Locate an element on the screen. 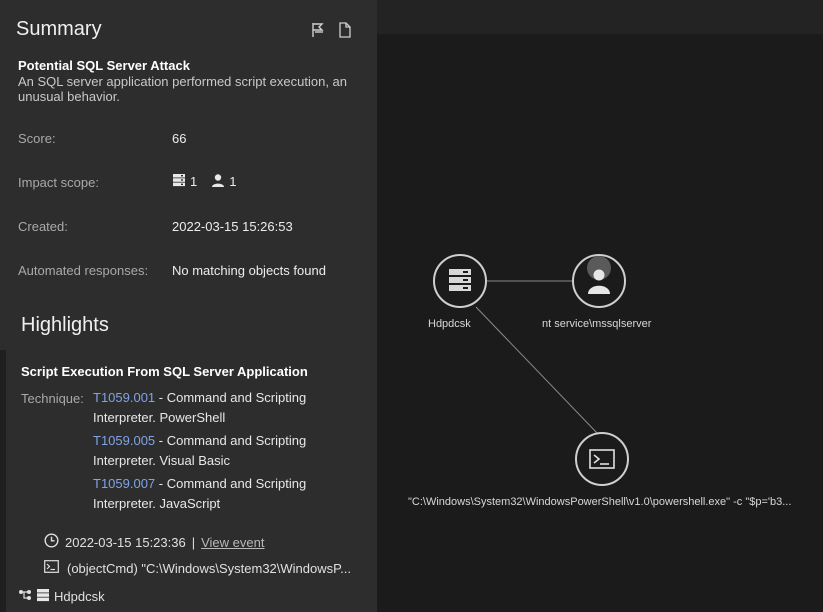 This screenshot has height=612, width=823. alert-title: Potential SQL Server Attack is located at coordinates (104, 65).